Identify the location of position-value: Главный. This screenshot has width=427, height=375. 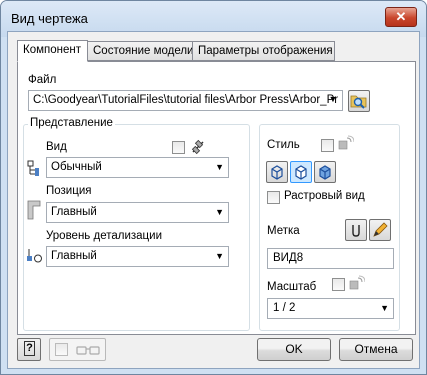
(74, 212).